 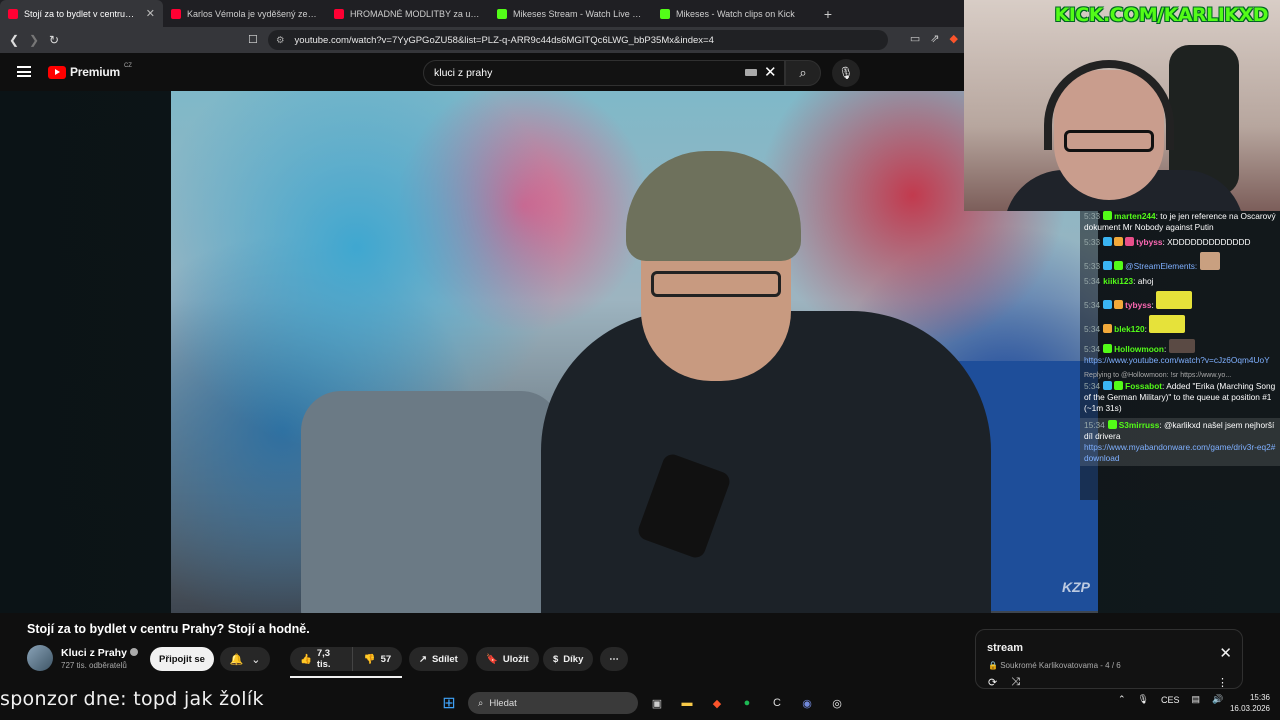 What do you see at coordinates (915, 38) in the screenshot?
I see `cast-icon: ▭` at bounding box center [915, 38].